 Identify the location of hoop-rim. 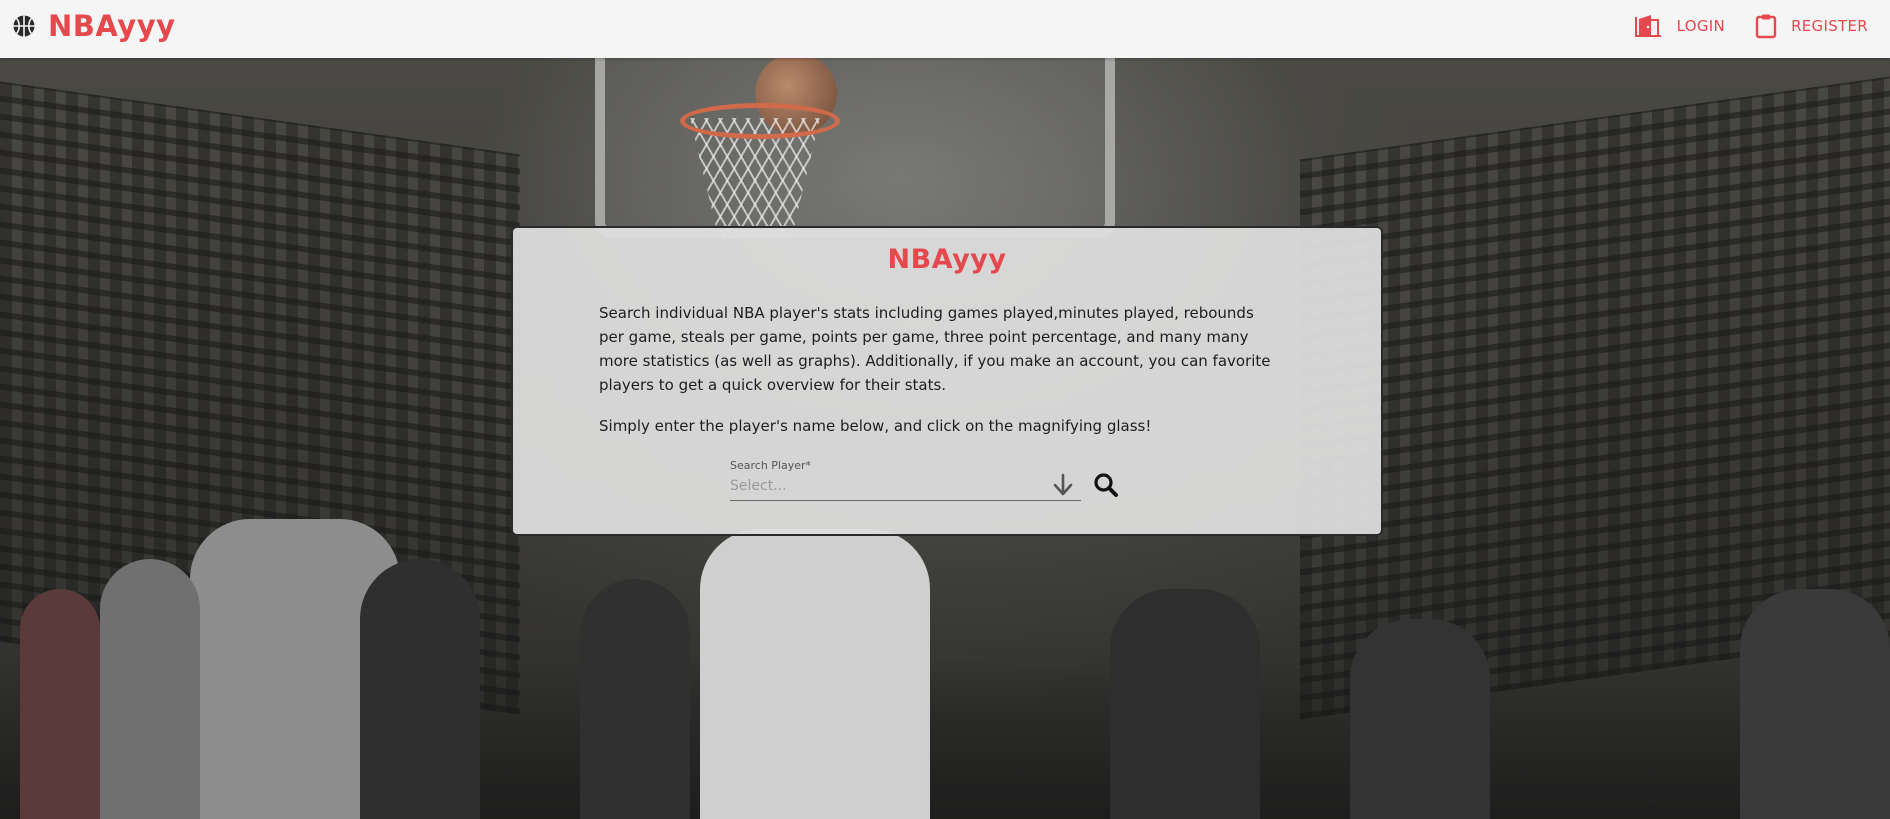
(760, 121).